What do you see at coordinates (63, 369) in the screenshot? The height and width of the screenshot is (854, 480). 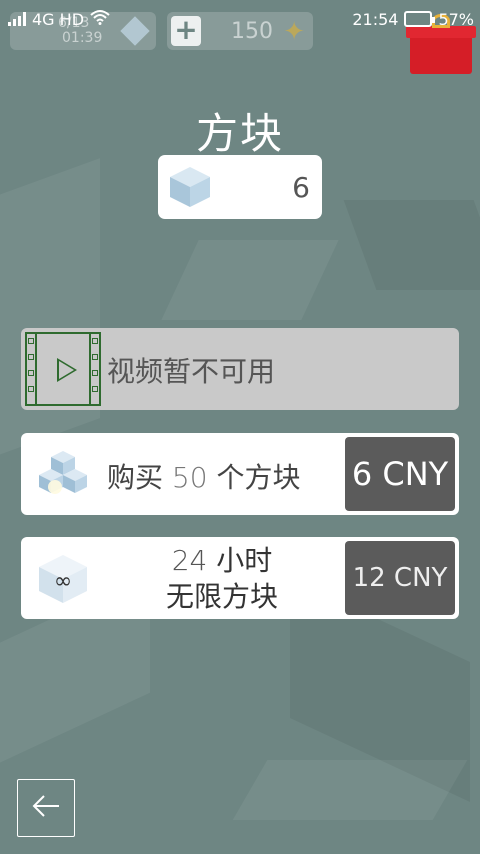 I see `film-play-icon` at bounding box center [63, 369].